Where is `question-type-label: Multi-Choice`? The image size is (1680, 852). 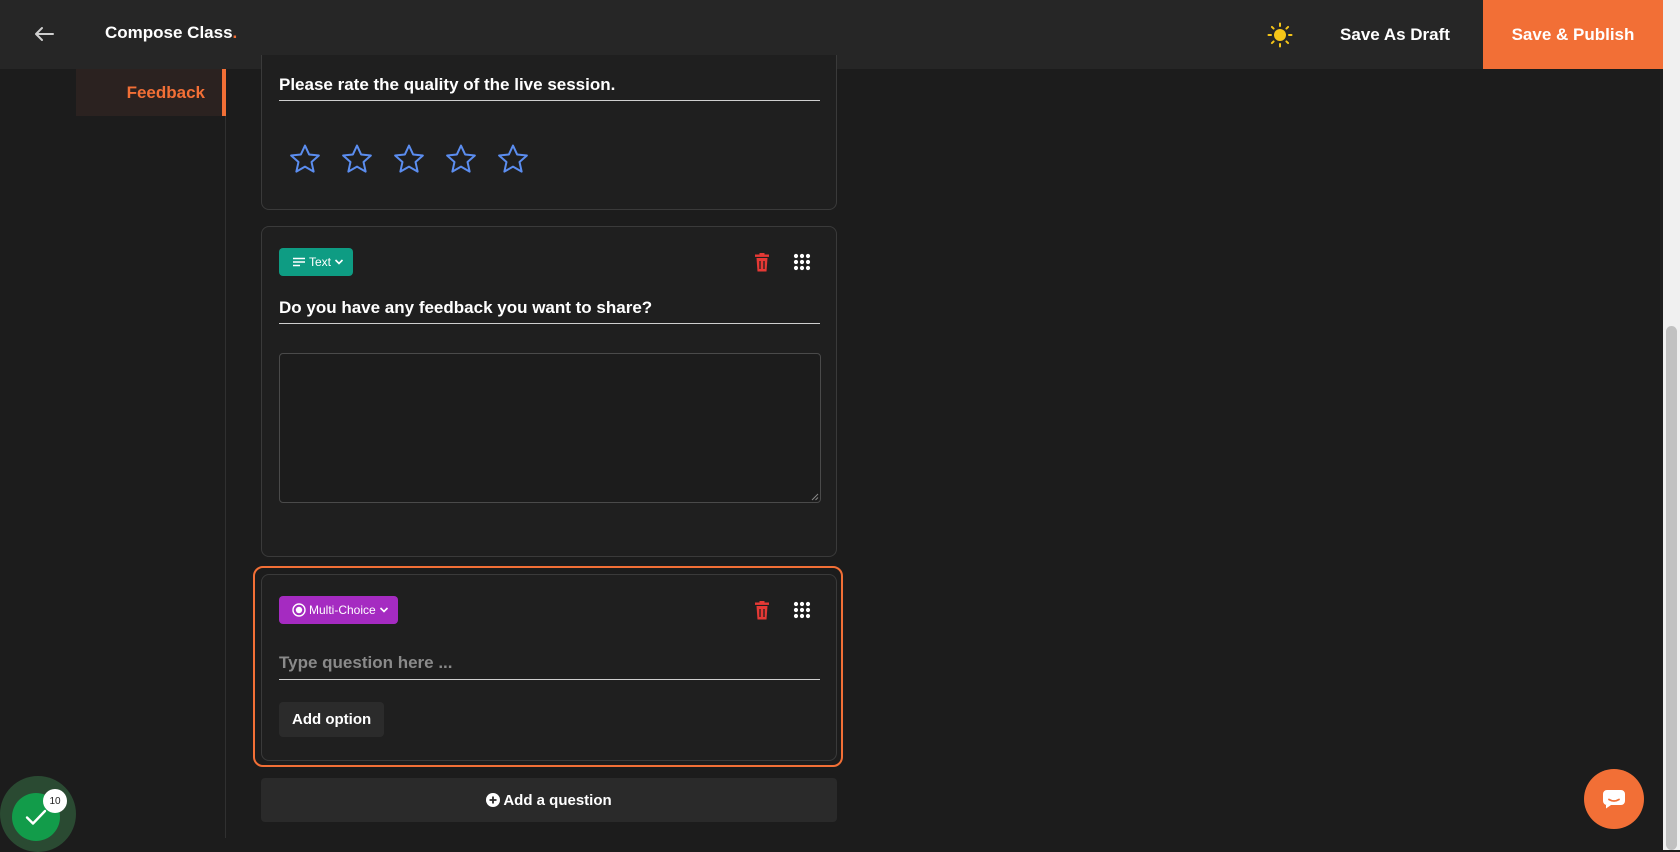
question-type-label: Multi-Choice is located at coordinates (342, 610).